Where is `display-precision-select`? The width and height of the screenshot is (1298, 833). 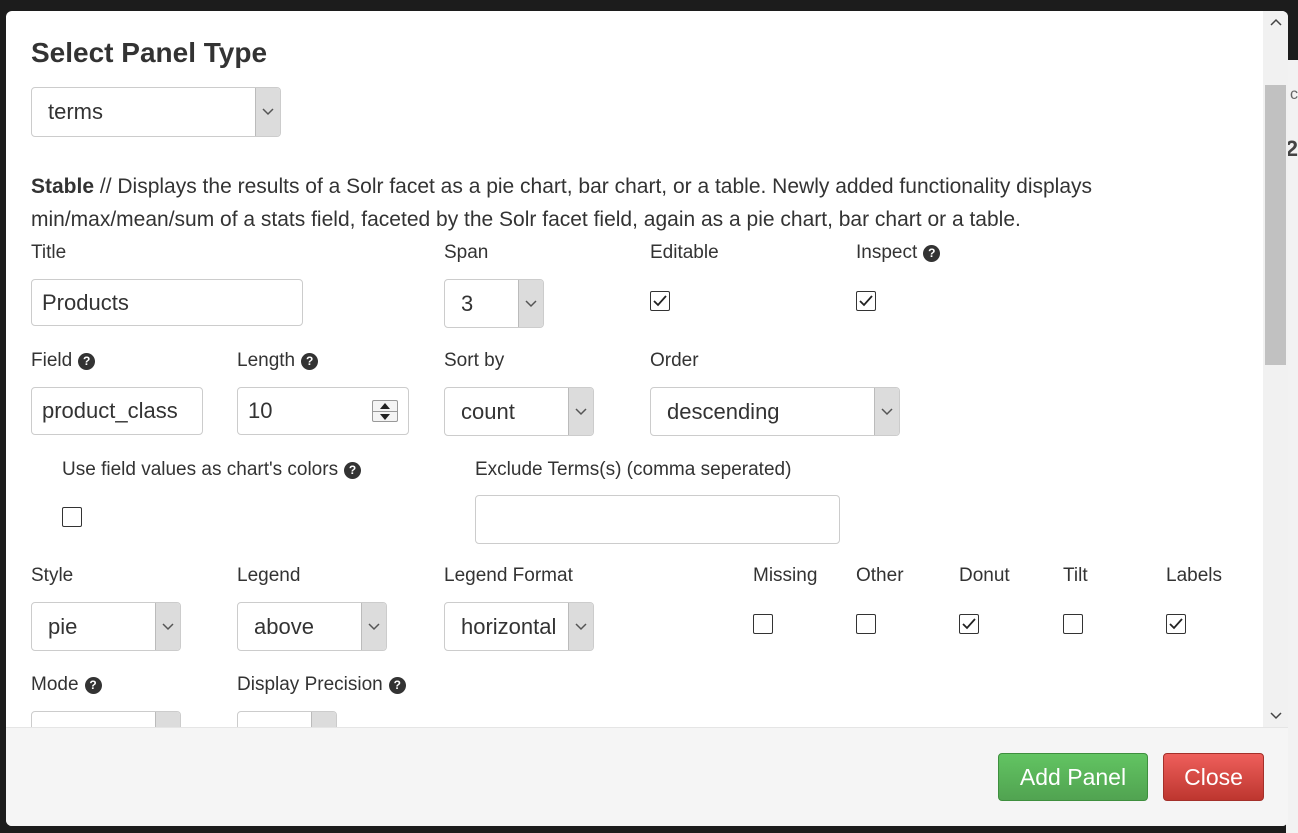
display-precision-select is located at coordinates (287, 719).